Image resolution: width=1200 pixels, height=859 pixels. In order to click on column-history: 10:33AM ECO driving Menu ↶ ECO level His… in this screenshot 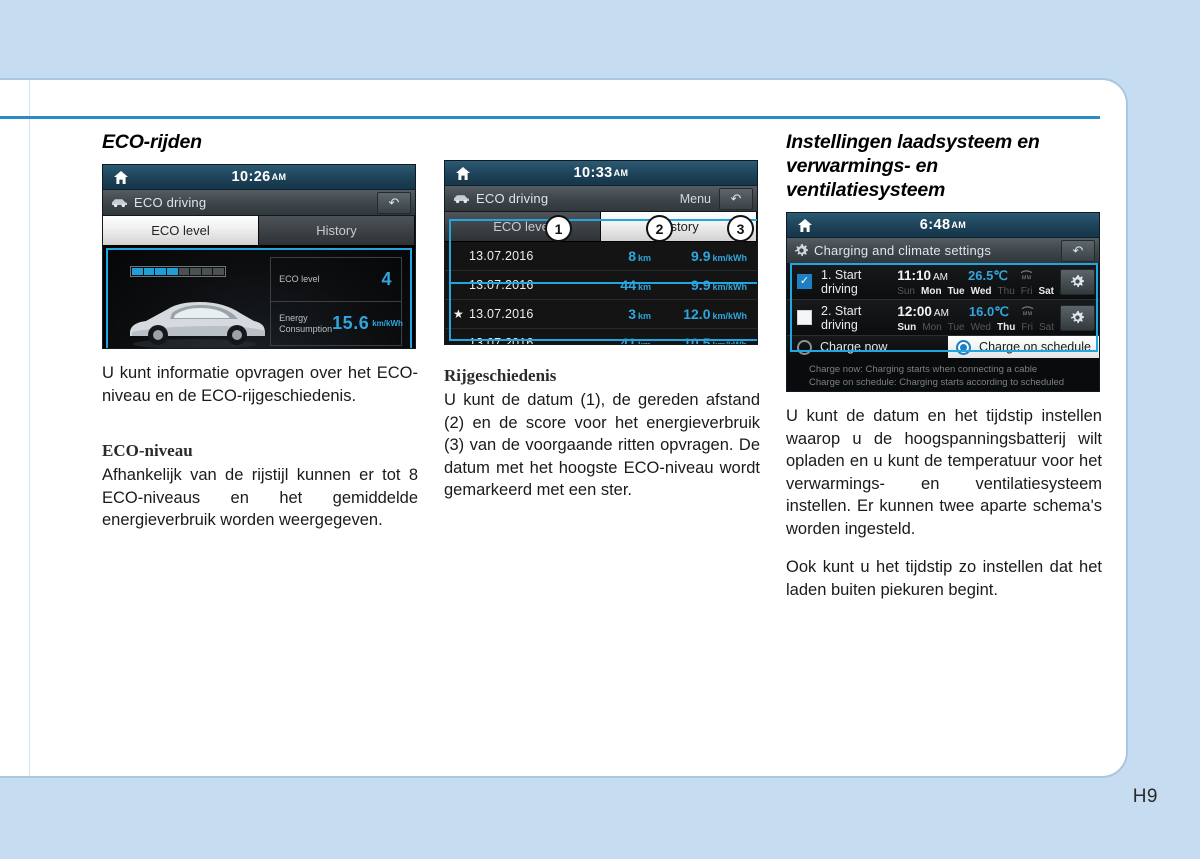, I will do `click(602, 316)`.